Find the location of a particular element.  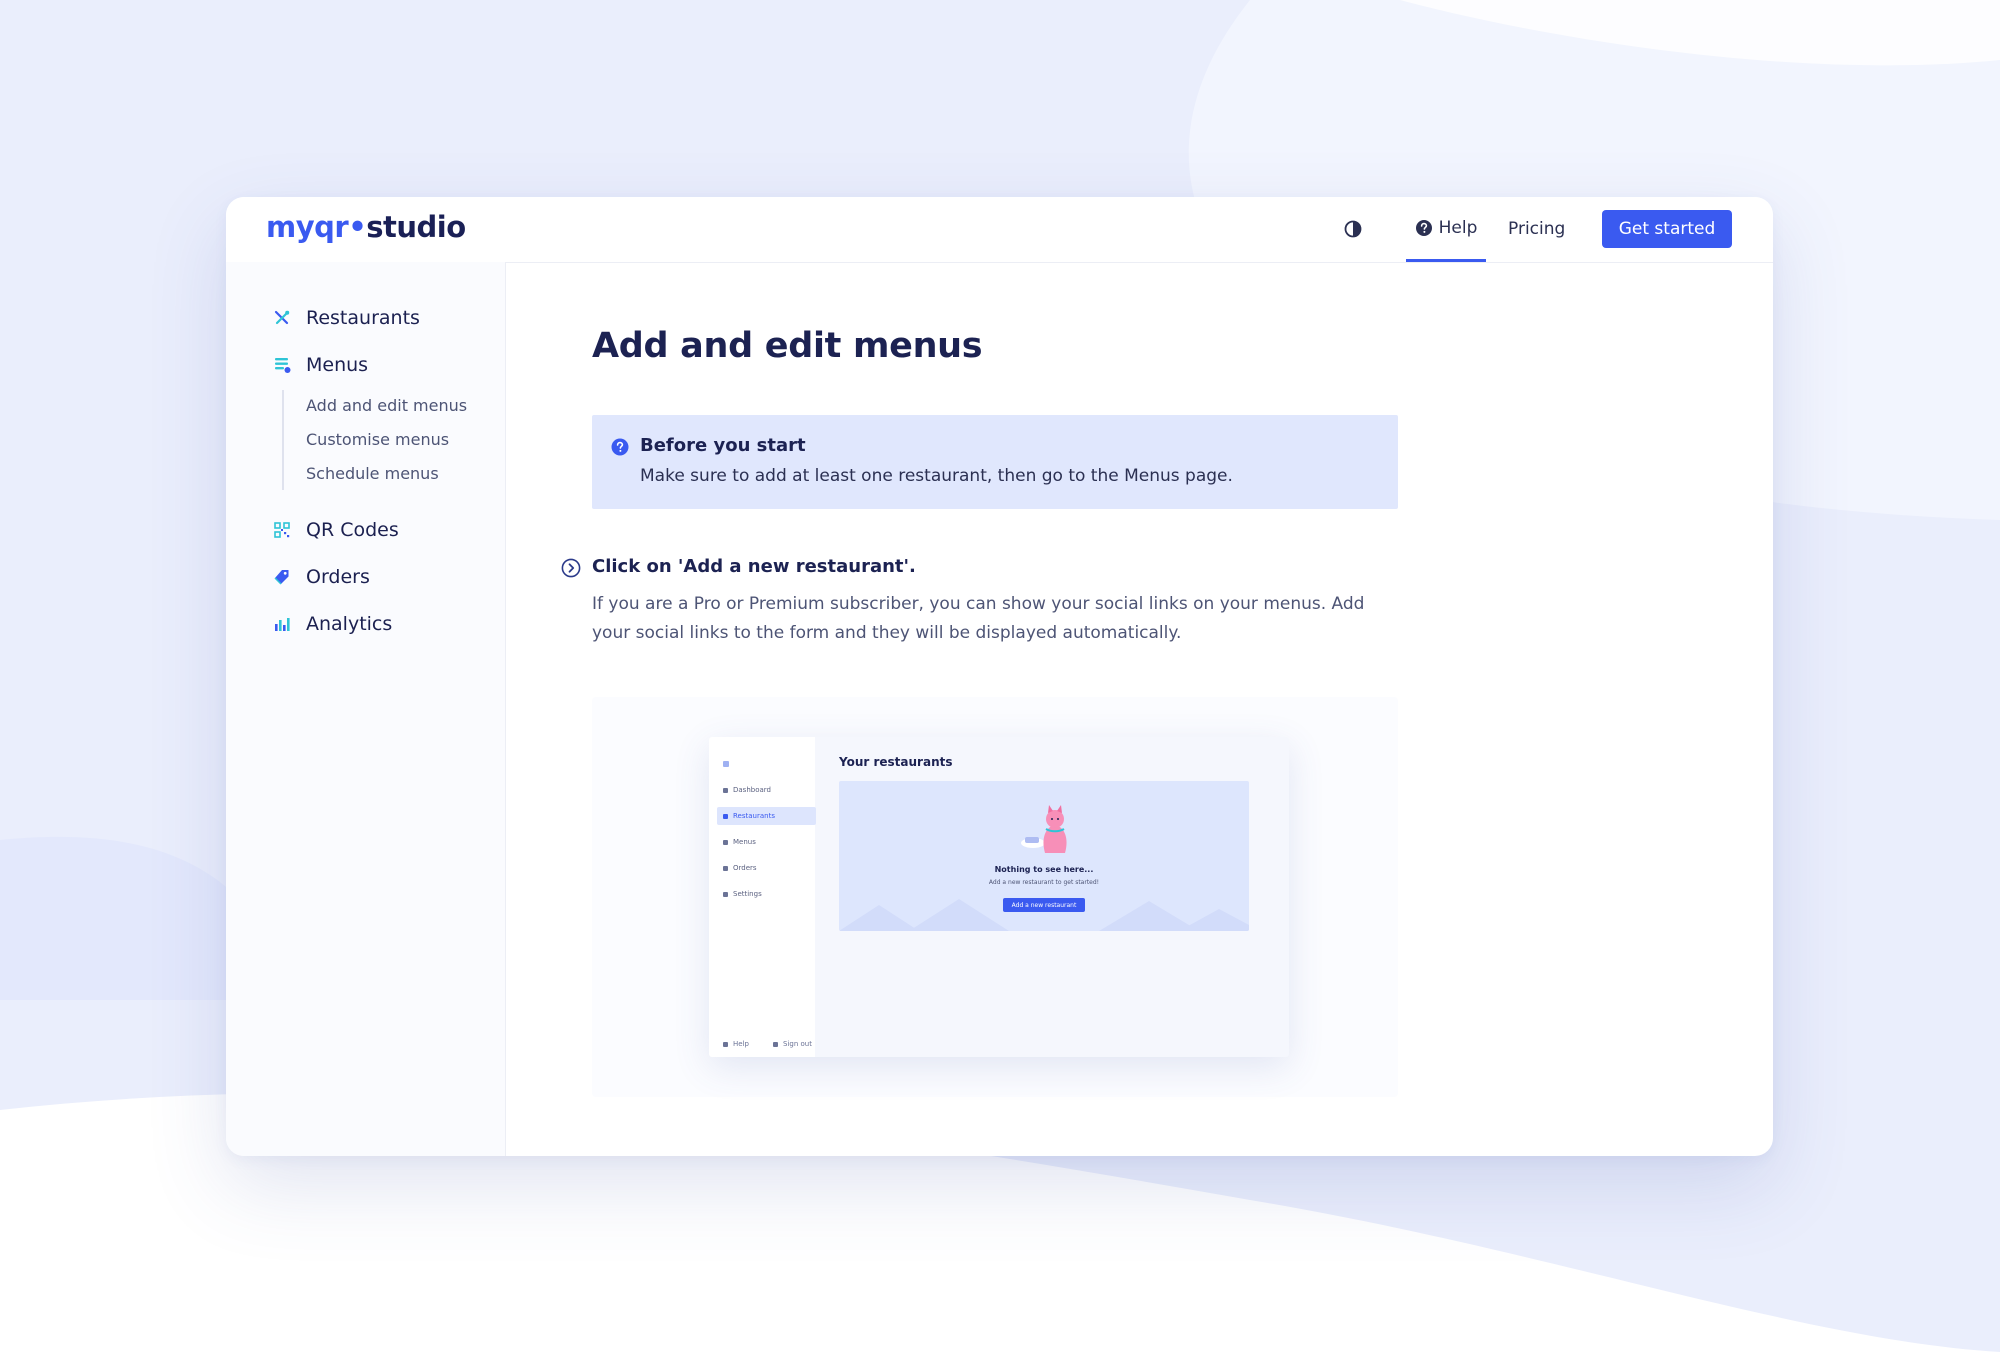

mini-footer-label: Sign out is located at coordinates (797, 1044).